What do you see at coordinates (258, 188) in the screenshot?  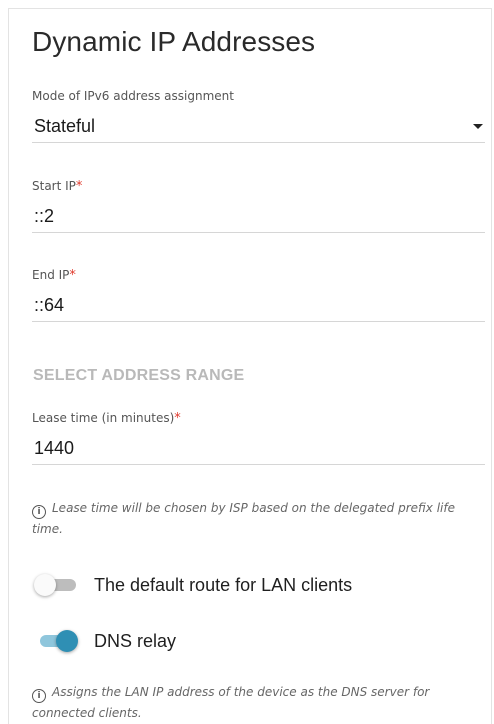 I see `start-ip-label-wrap: Start IP*` at bounding box center [258, 188].